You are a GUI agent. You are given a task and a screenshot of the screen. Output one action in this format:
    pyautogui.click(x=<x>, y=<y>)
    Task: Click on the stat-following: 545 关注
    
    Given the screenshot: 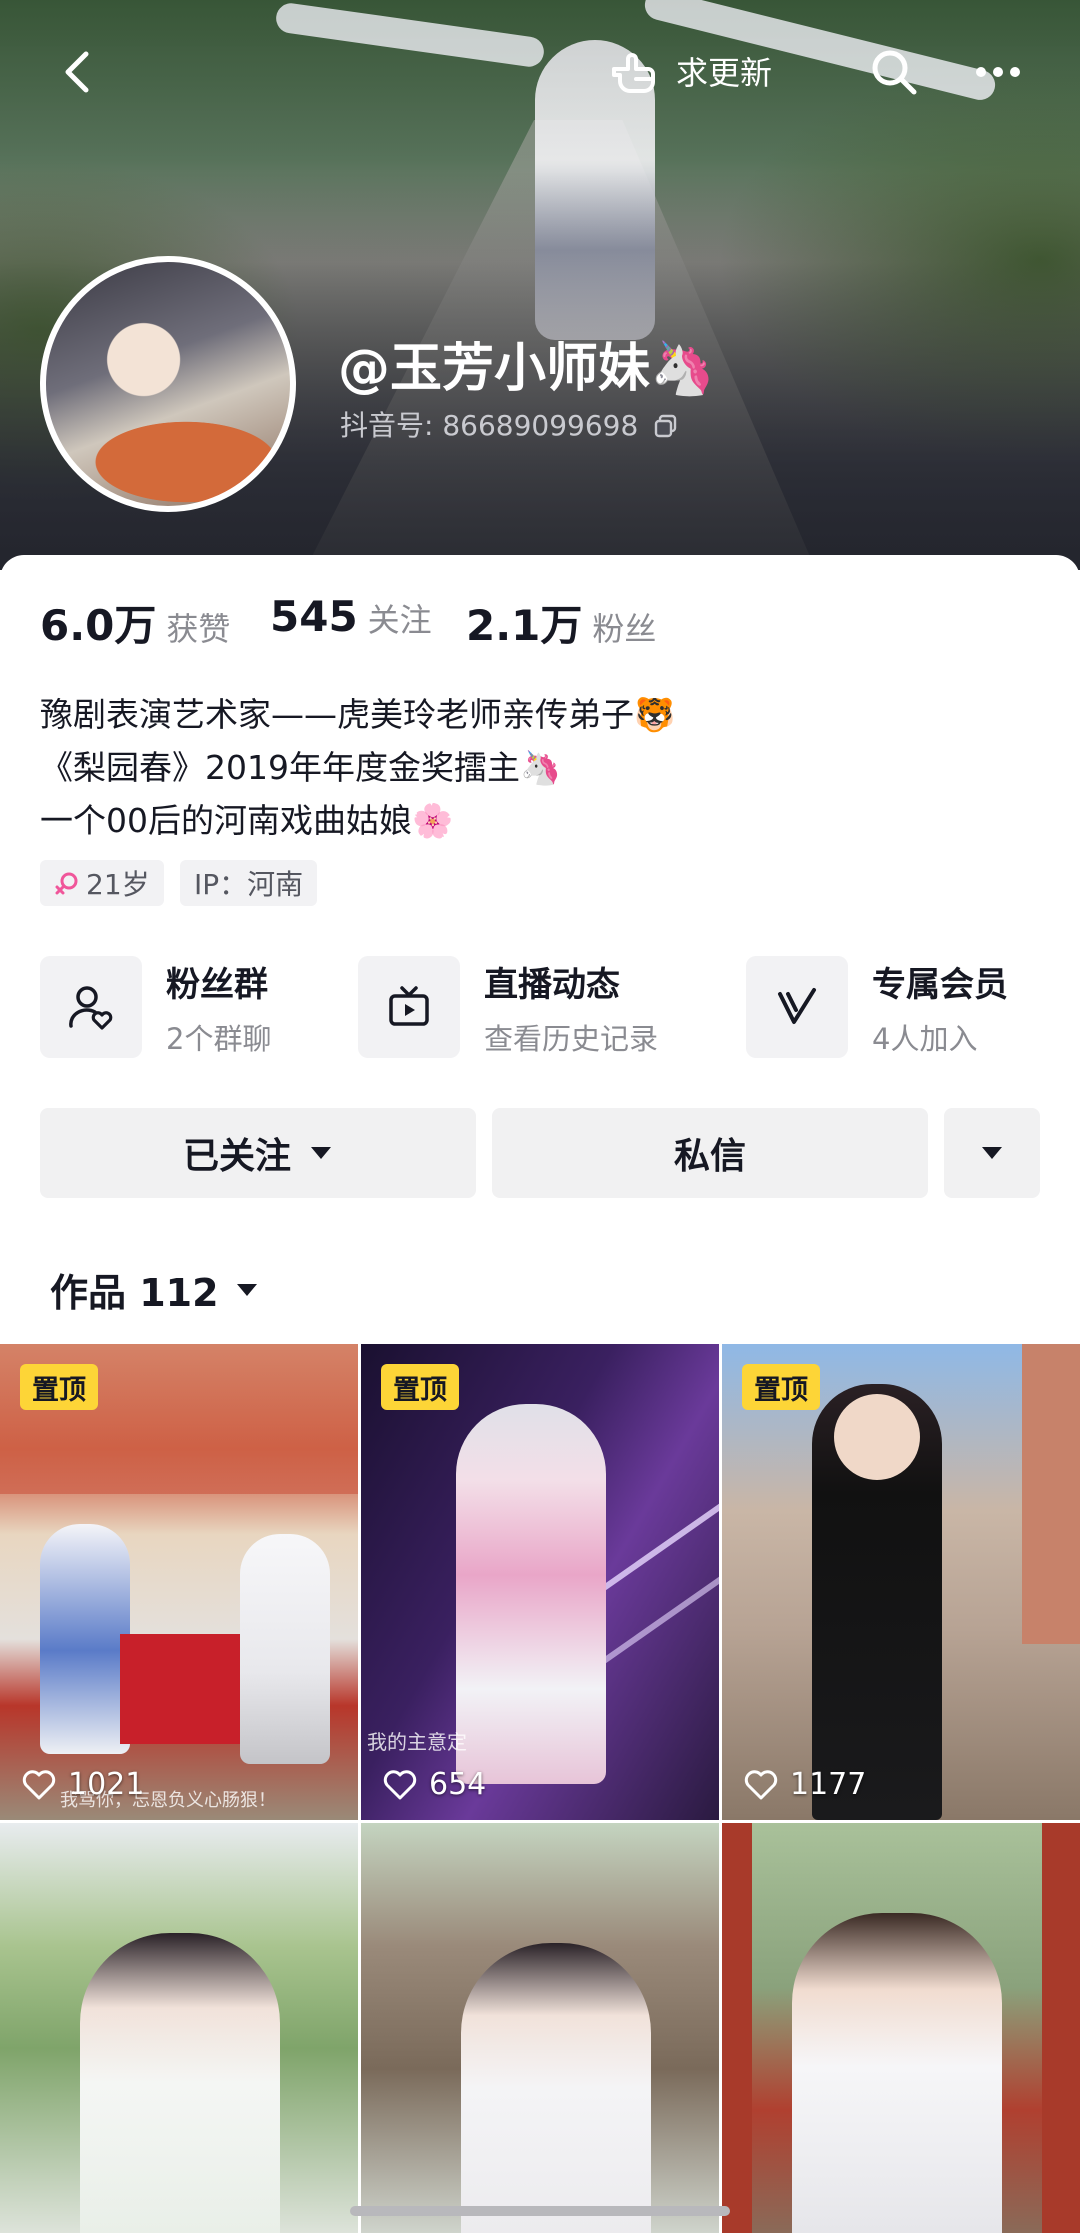 What is the action you would take?
    pyautogui.click(x=351, y=616)
    